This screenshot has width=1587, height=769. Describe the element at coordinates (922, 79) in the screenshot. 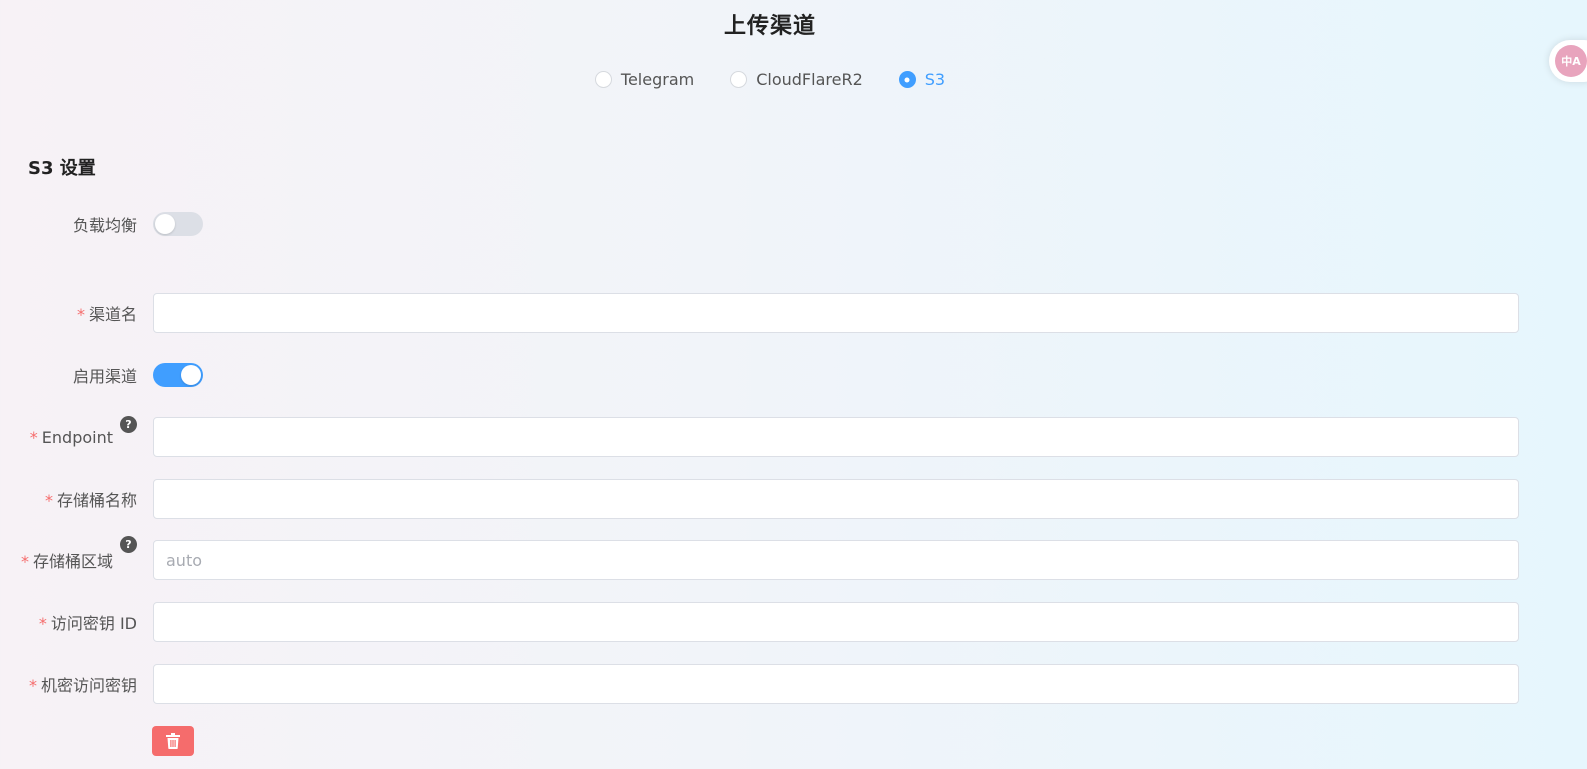

I see `radio-s3: S3` at that location.